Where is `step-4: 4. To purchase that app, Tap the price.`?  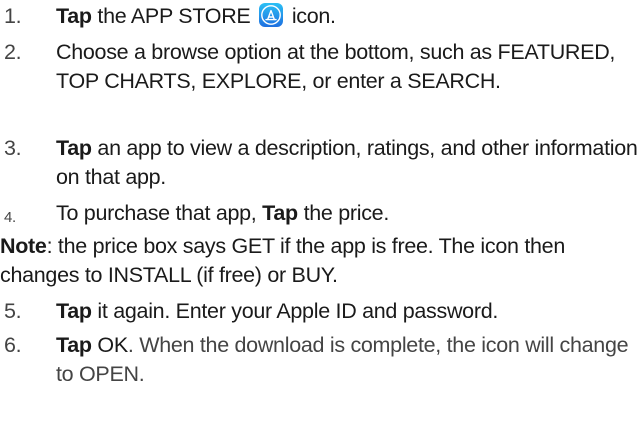
step-4: 4. To purchase that app, Tap the price. is located at coordinates (321, 213).